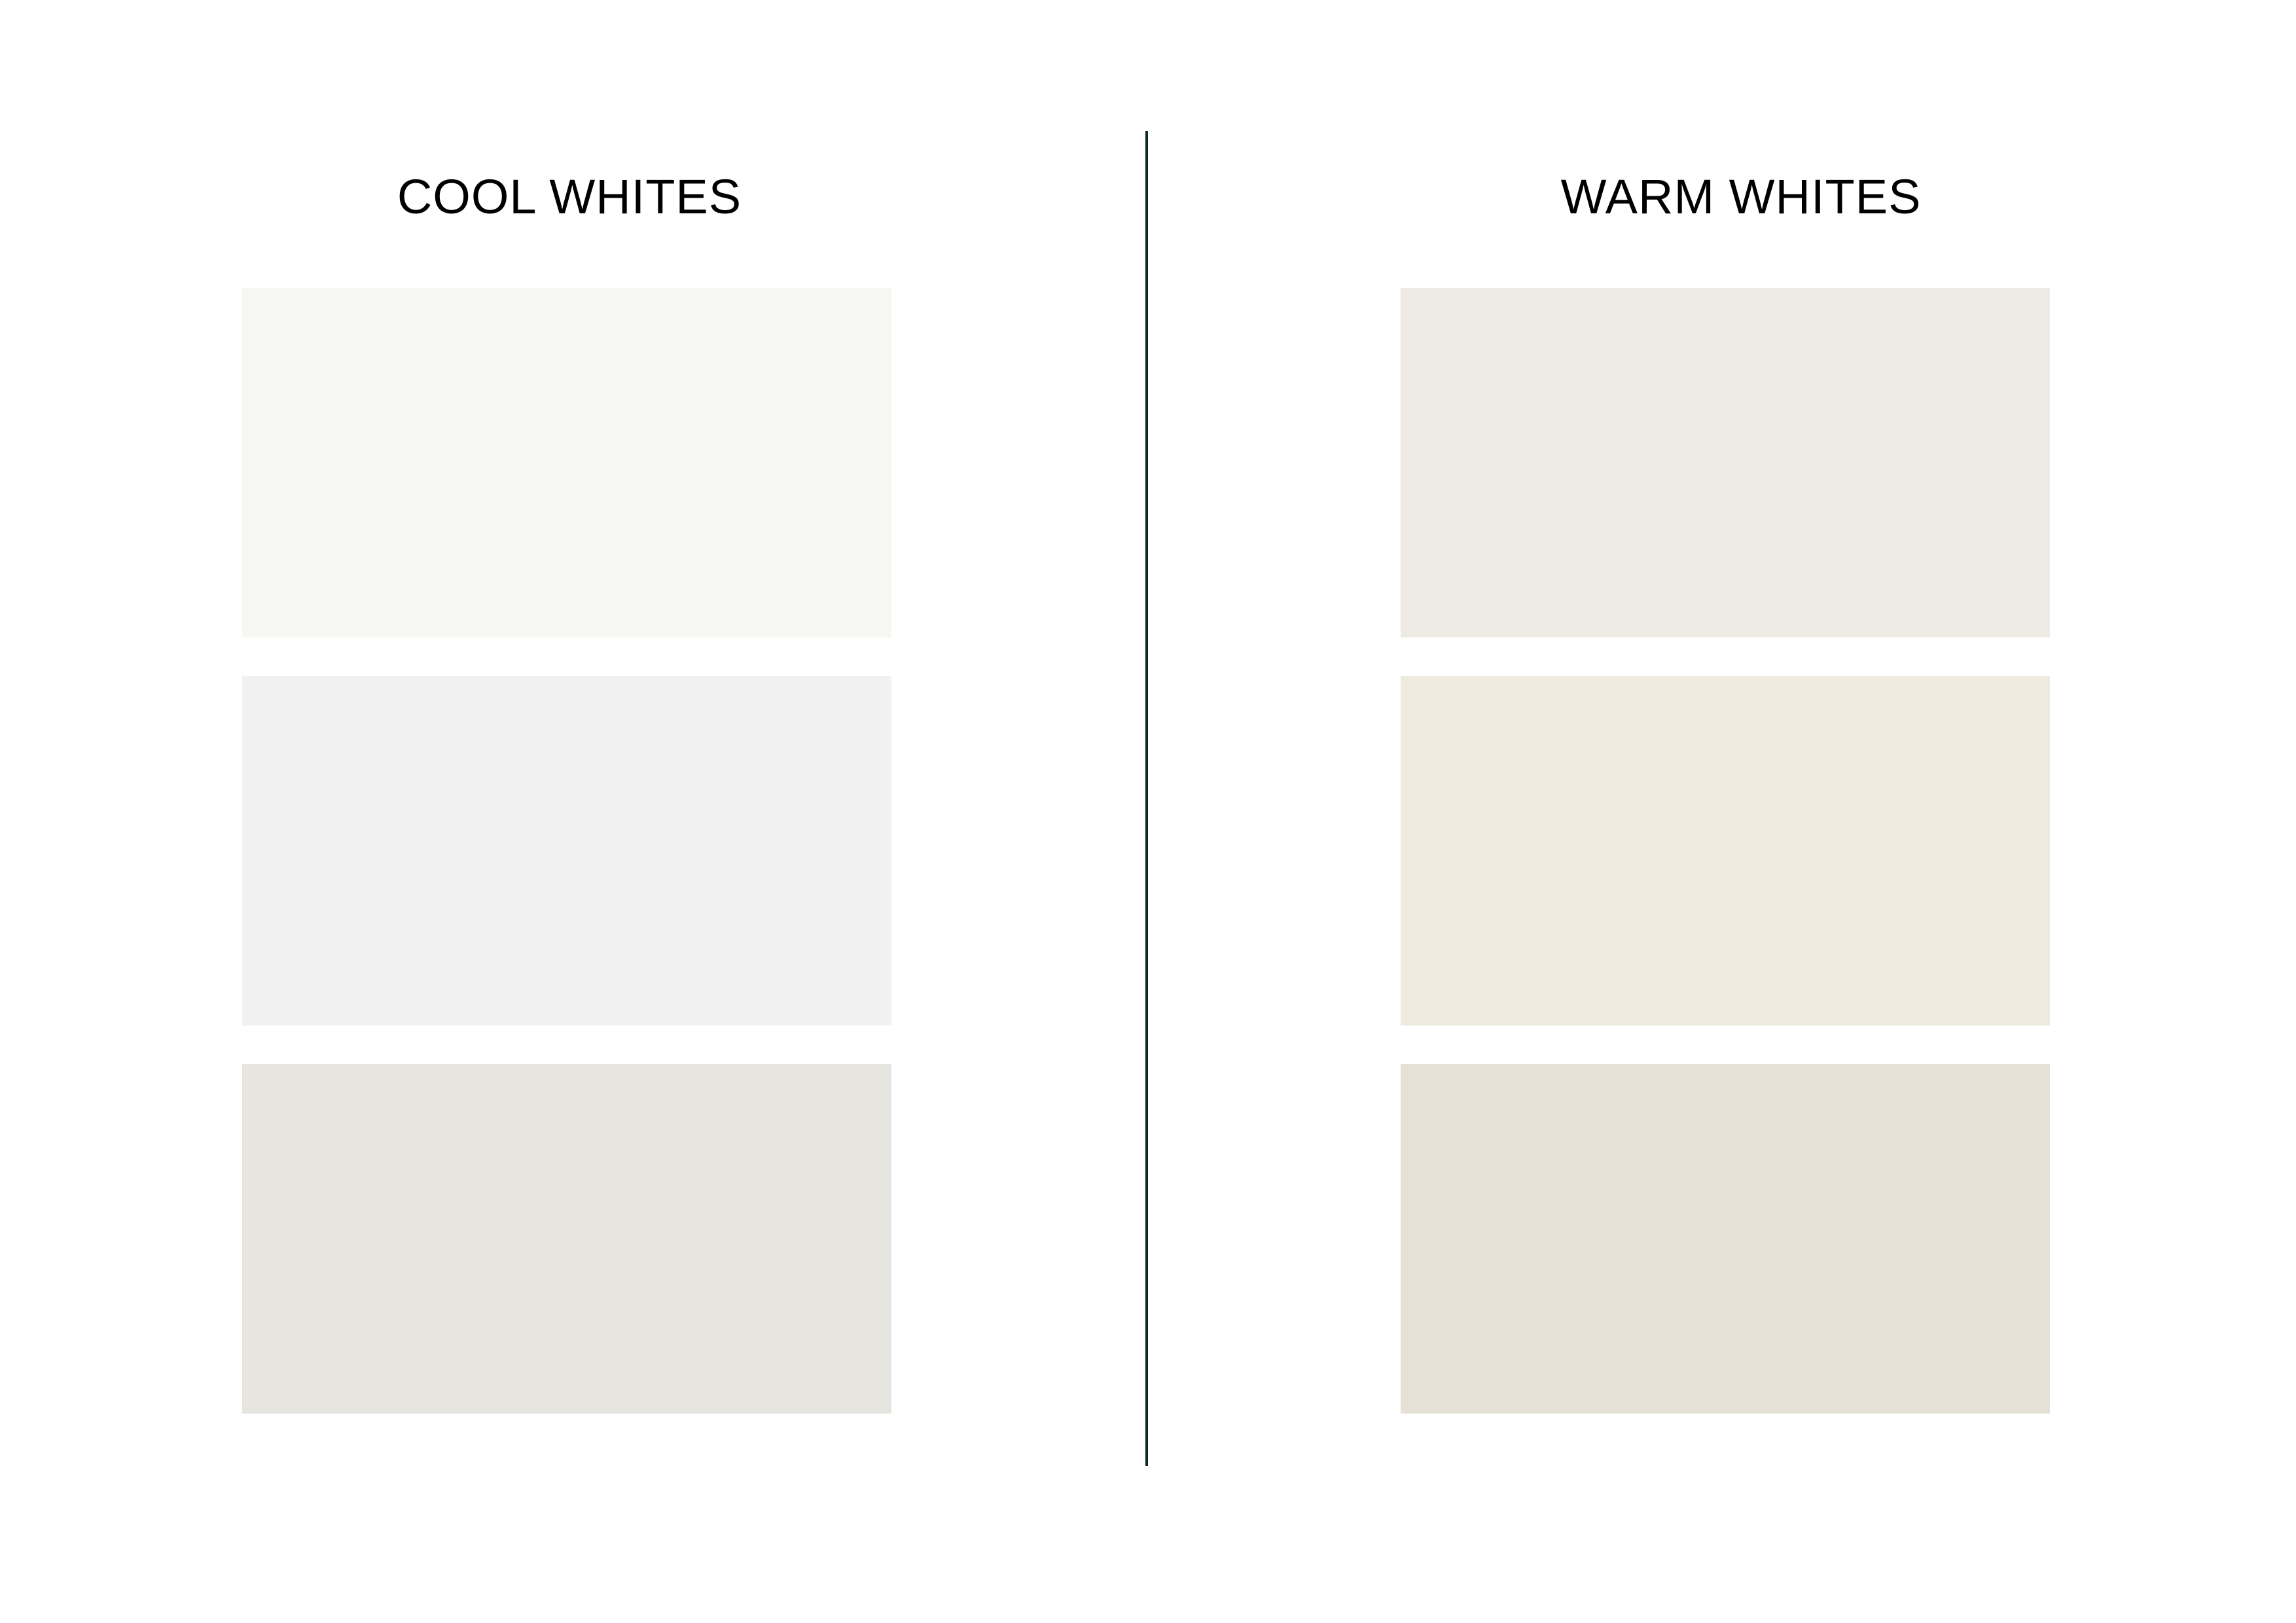  Describe the element at coordinates (569, 196) in the screenshot. I see `cool-whites-title: COOL WHITES` at that location.